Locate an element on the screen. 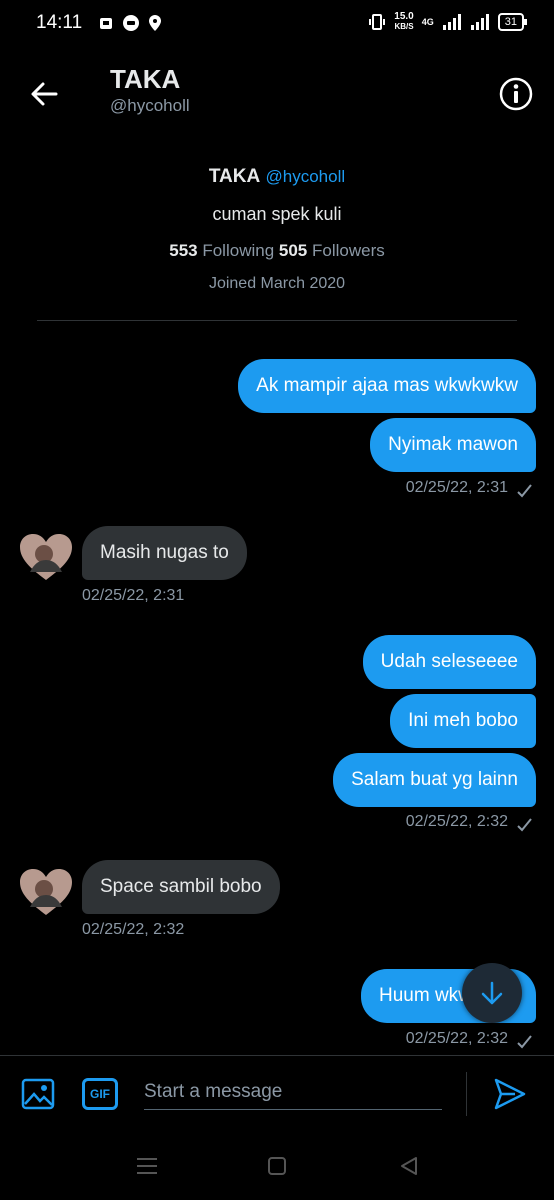 The image size is (554, 1200). sent-message: Salam buat yg lainn is located at coordinates (434, 780).